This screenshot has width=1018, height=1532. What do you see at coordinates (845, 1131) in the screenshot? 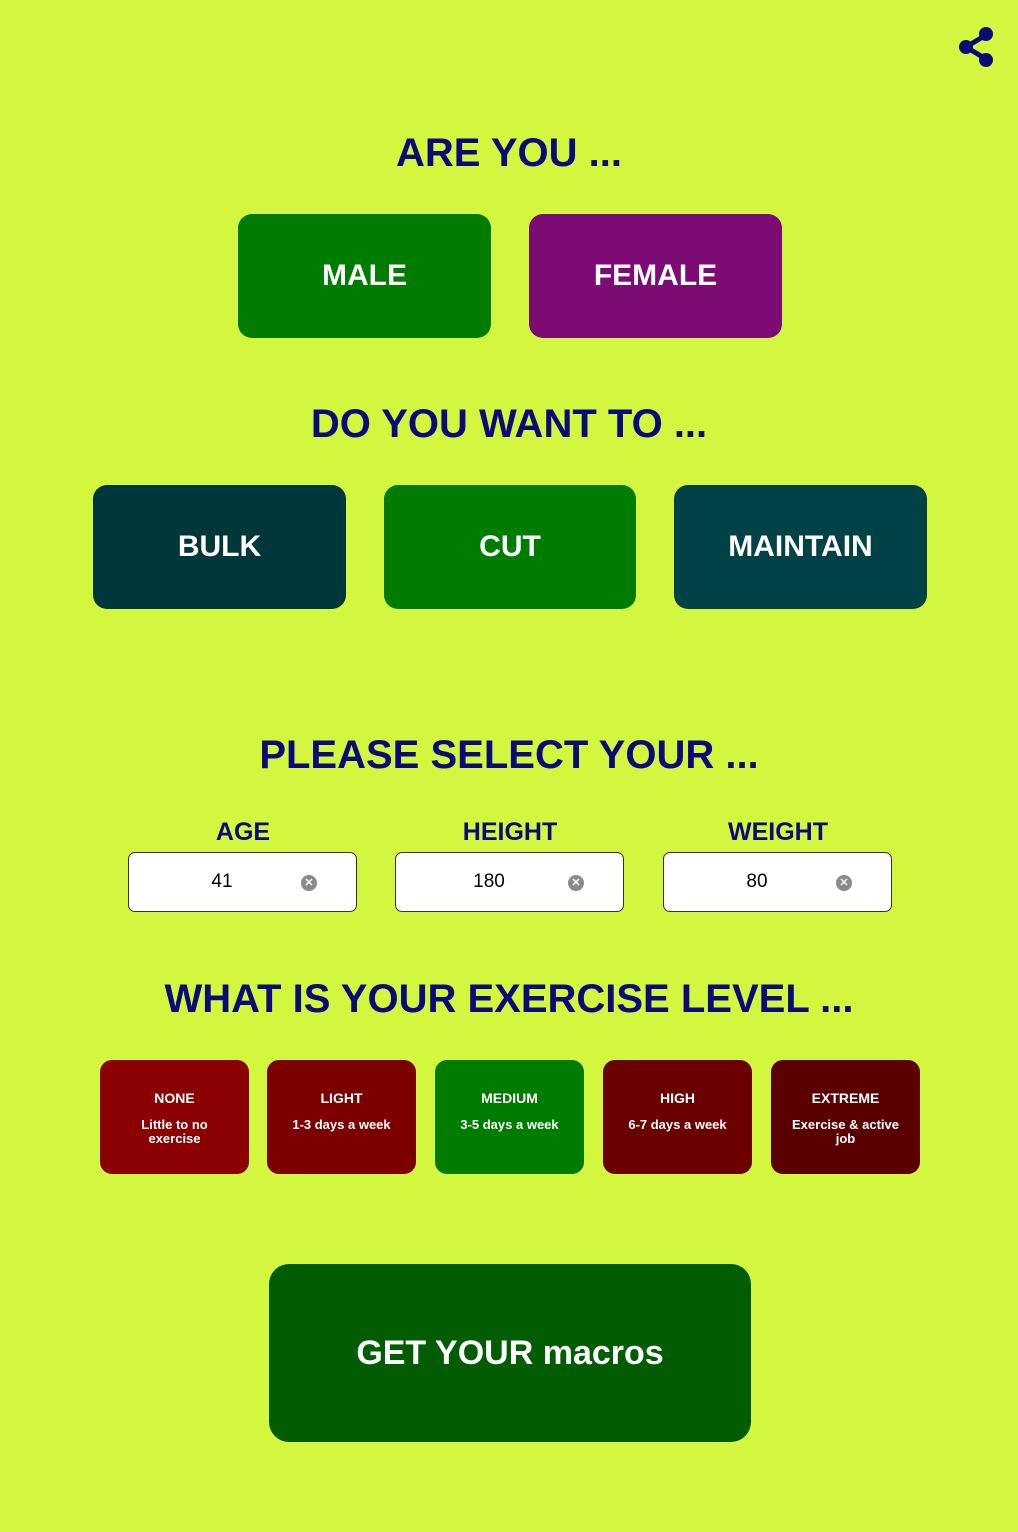
I see `exercise-extreme-subtitle: Exercise & active job` at bounding box center [845, 1131].